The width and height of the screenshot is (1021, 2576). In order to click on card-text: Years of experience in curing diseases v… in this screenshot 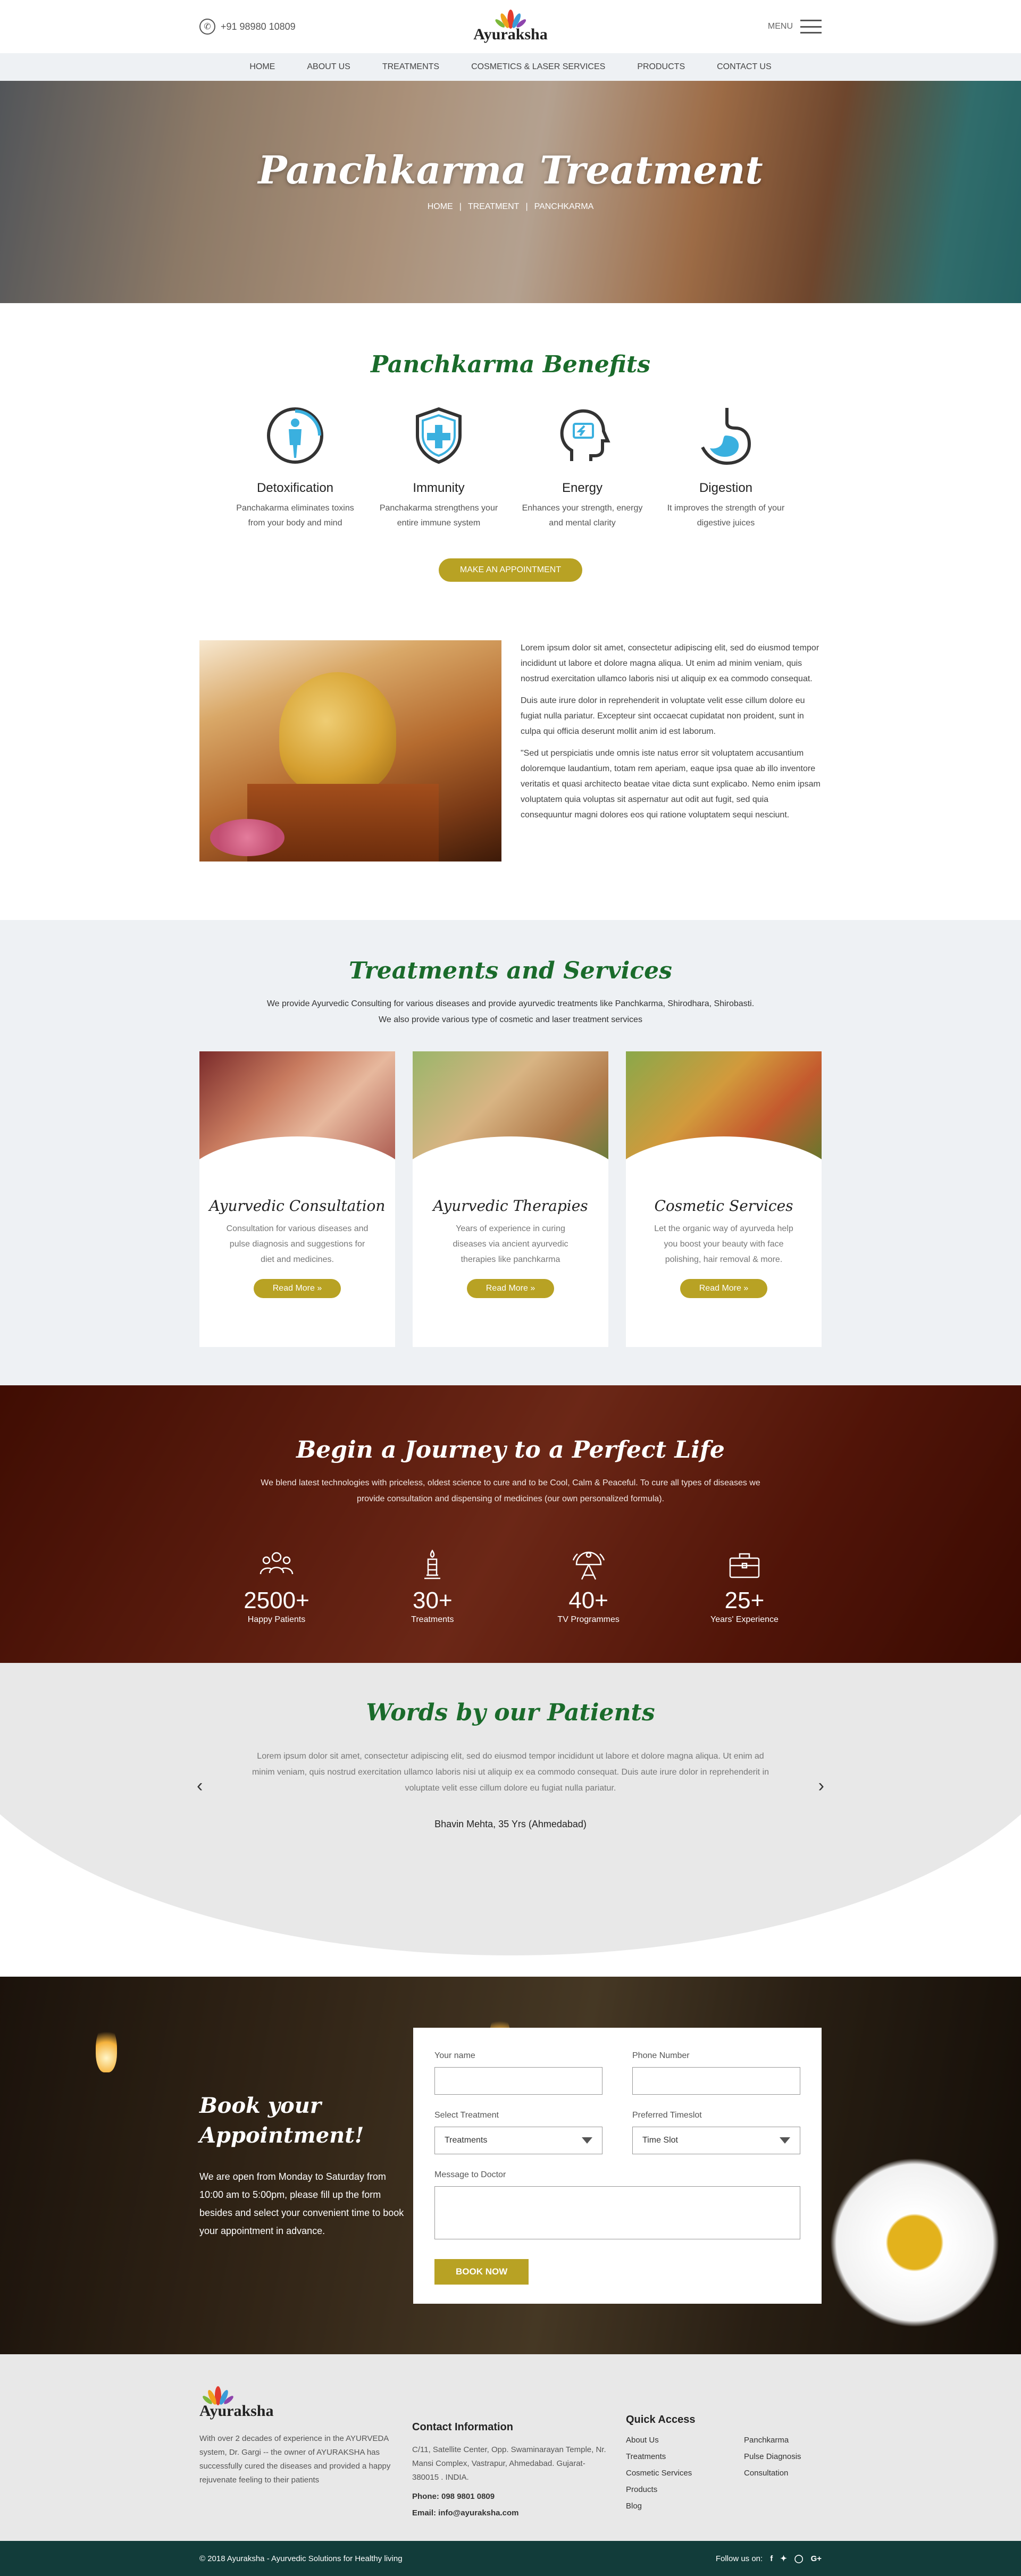, I will do `click(510, 1244)`.